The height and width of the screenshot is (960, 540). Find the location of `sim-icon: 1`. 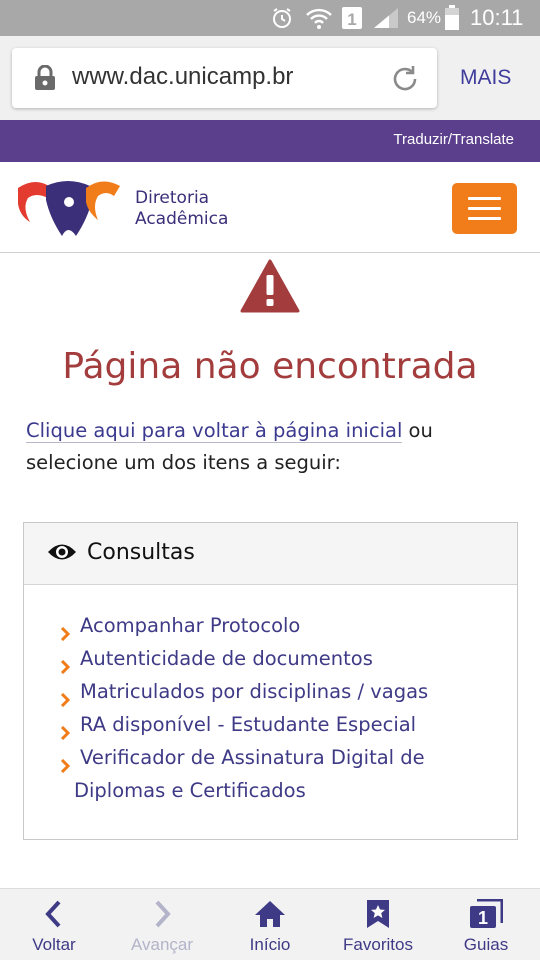

sim-icon: 1 is located at coordinates (352, 18).